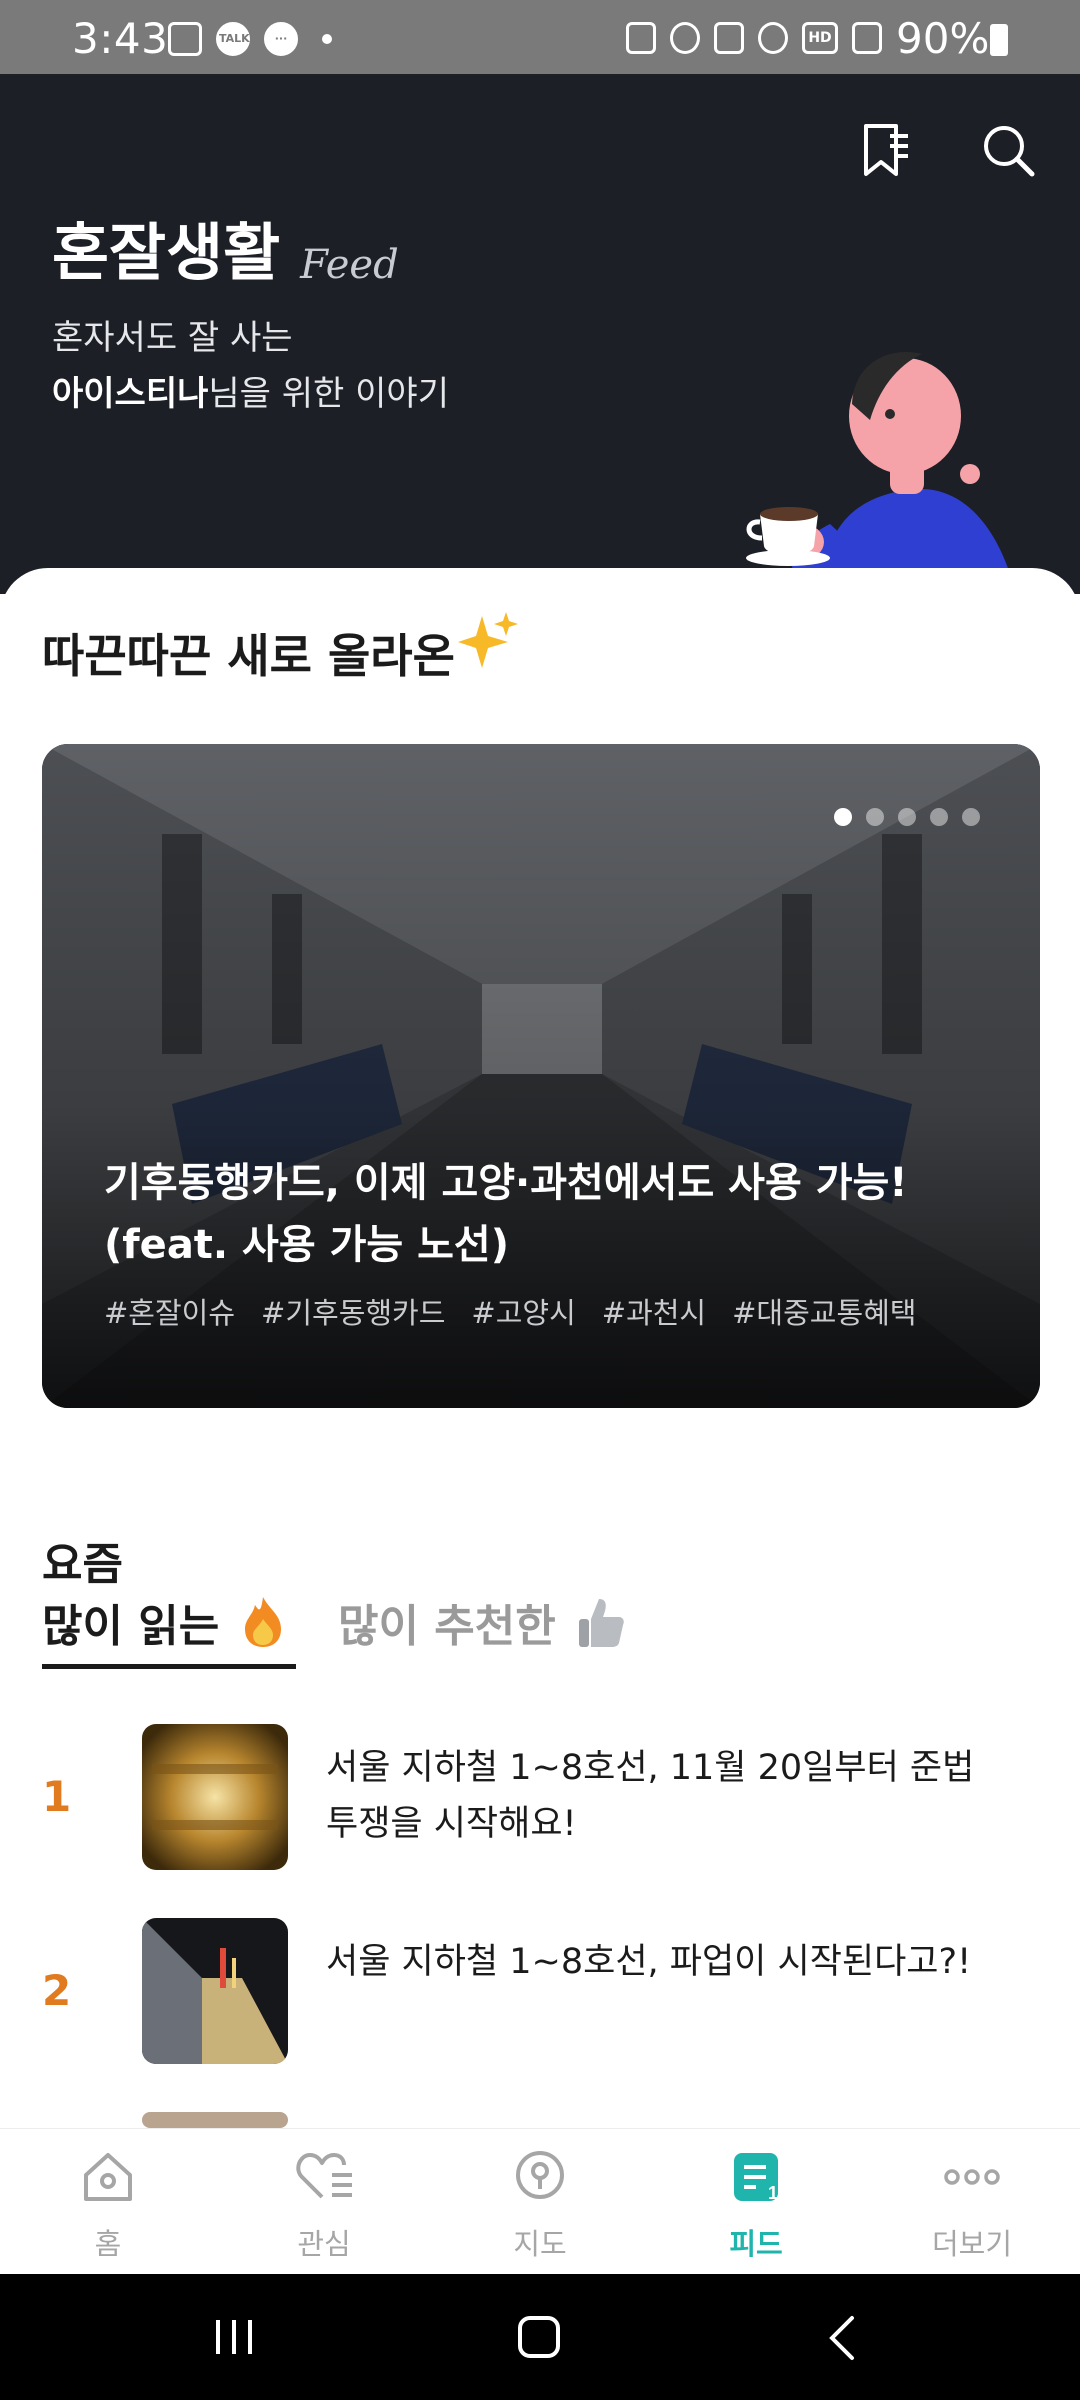 This screenshot has height=2400, width=1080. Describe the element at coordinates (172, 338) in the screenshot. I see `header-desc-line1: 혼자서도 잘 사는` at that location.